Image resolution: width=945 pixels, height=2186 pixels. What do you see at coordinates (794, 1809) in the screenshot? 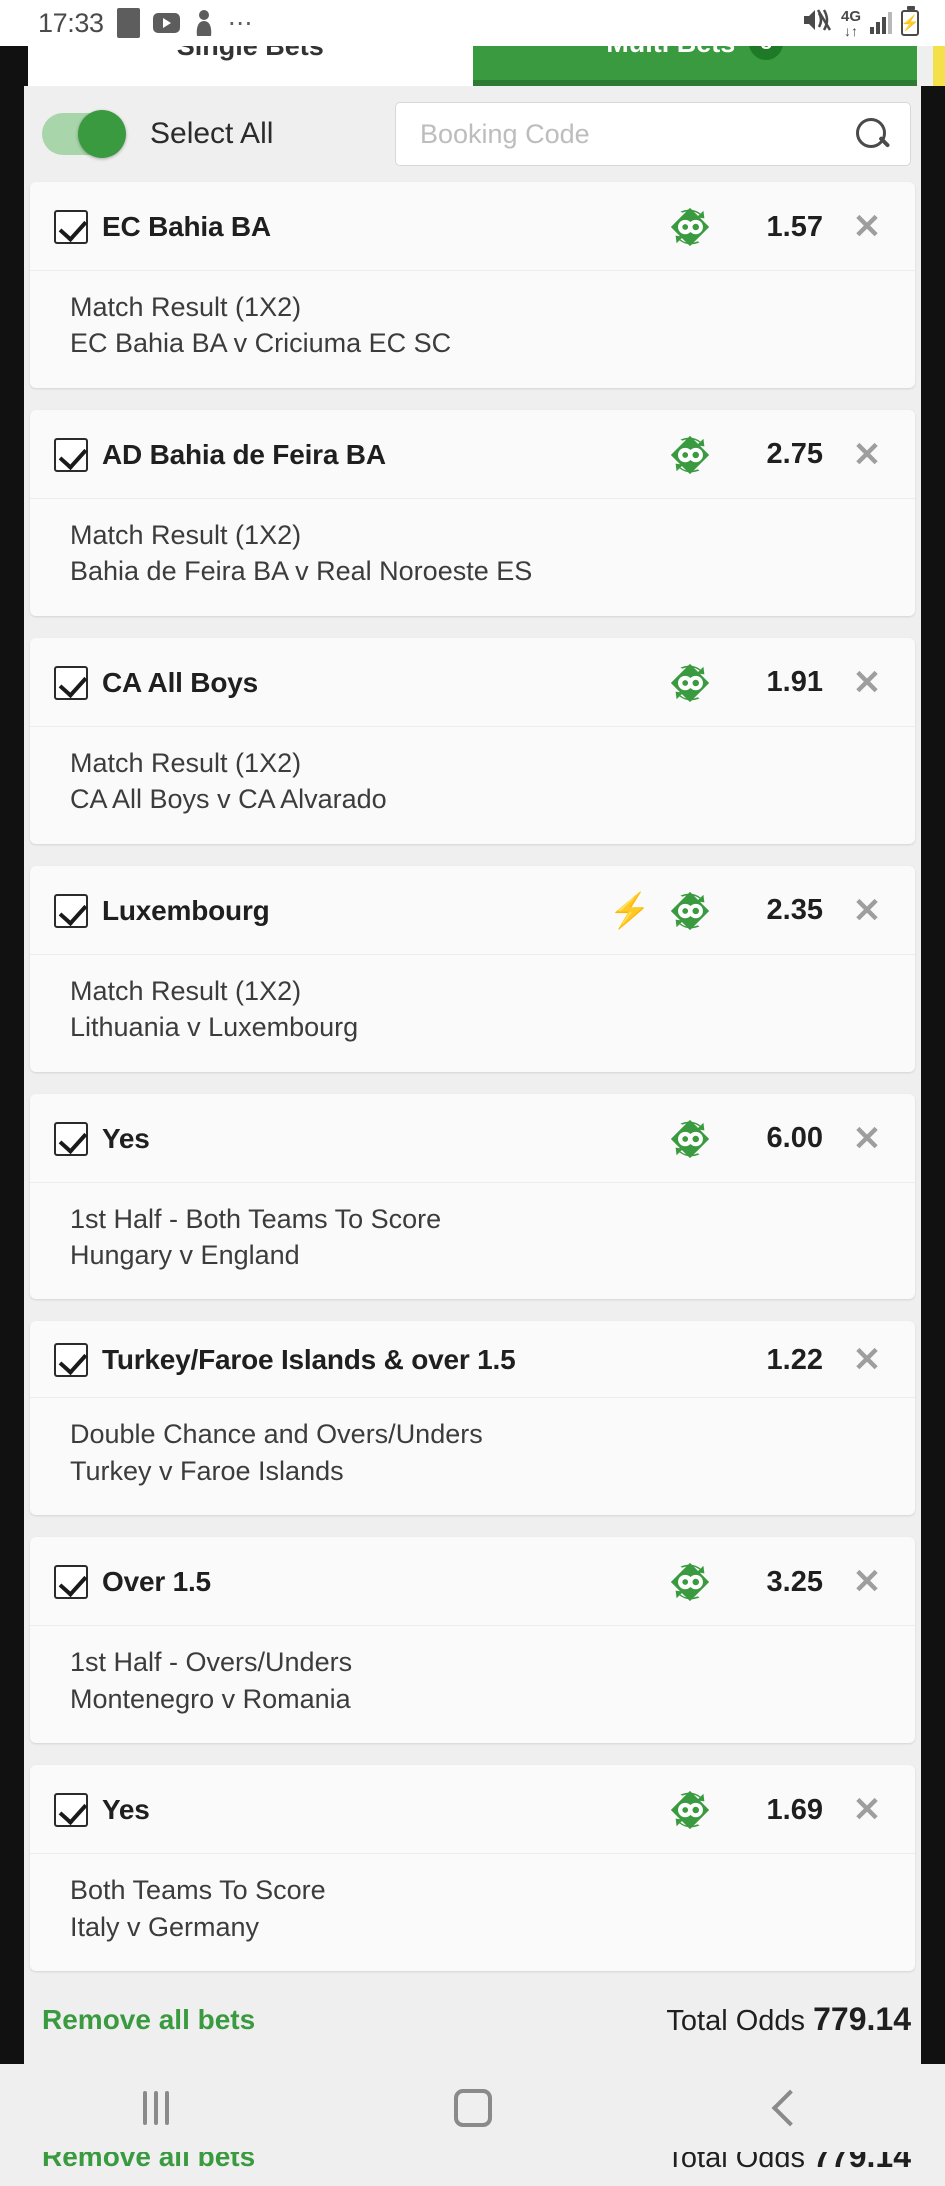
I see `bet-odds: 1.69` at bounding box center [794, 1809].